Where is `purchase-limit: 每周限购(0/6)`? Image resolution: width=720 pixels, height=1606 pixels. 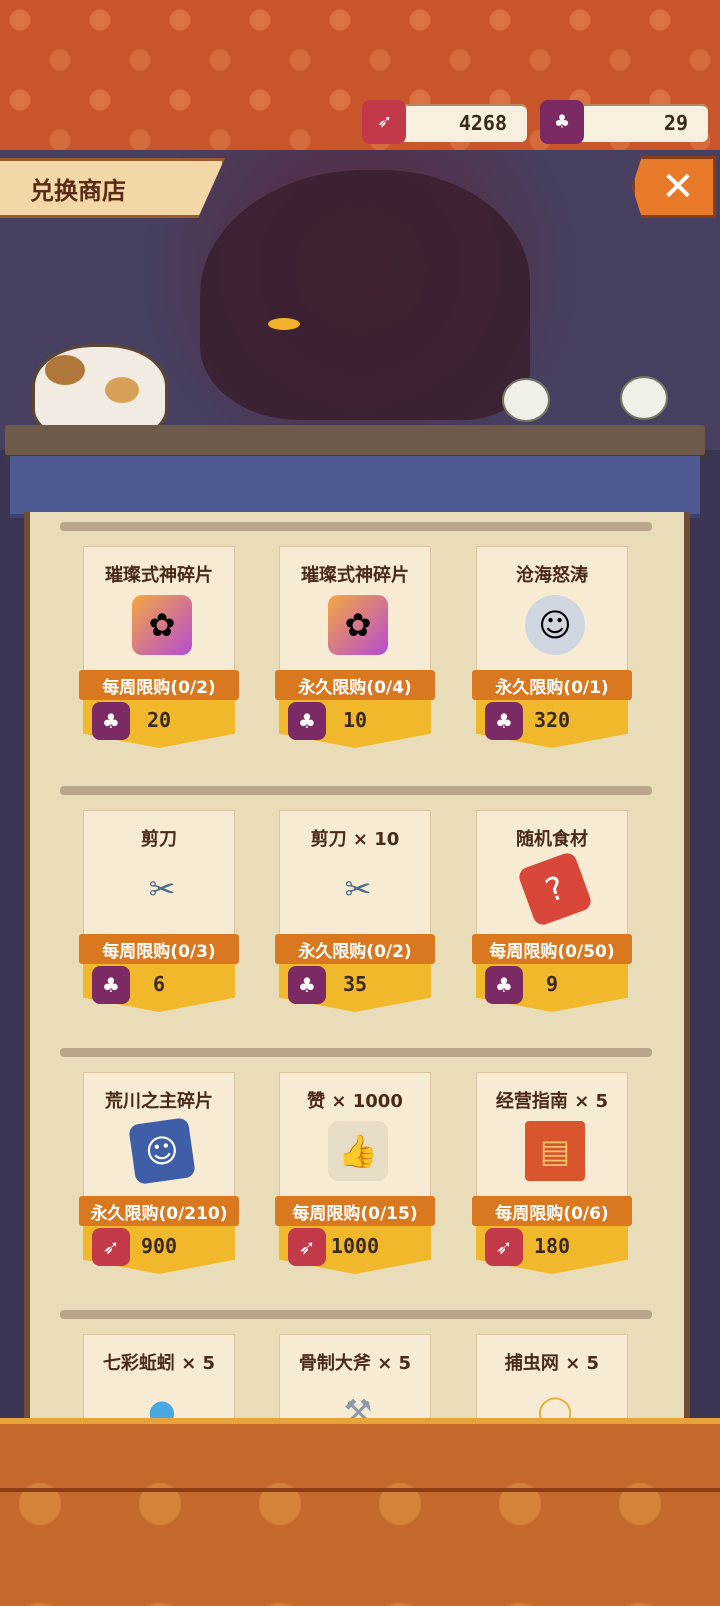
purchase-limit: 每周限购(0/6) is located at coordinates (552, 1211).